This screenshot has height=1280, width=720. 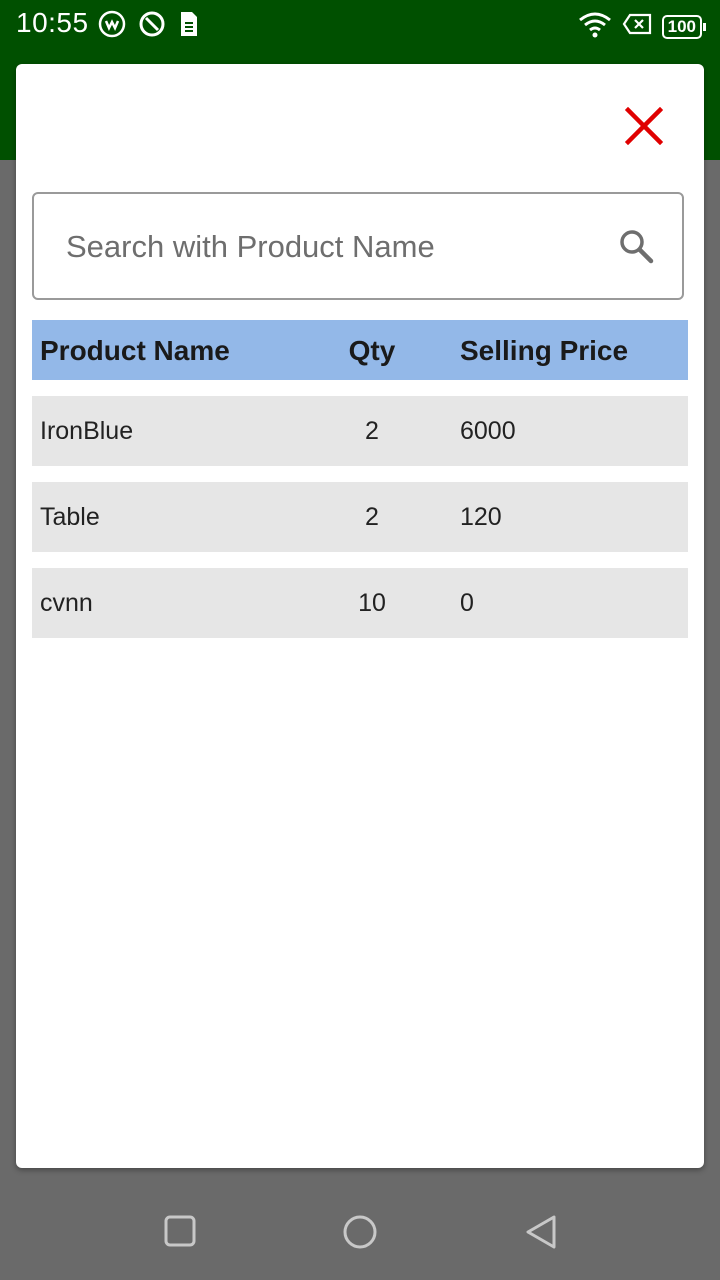 I want to click on close-button, so click(x=644, y=128).